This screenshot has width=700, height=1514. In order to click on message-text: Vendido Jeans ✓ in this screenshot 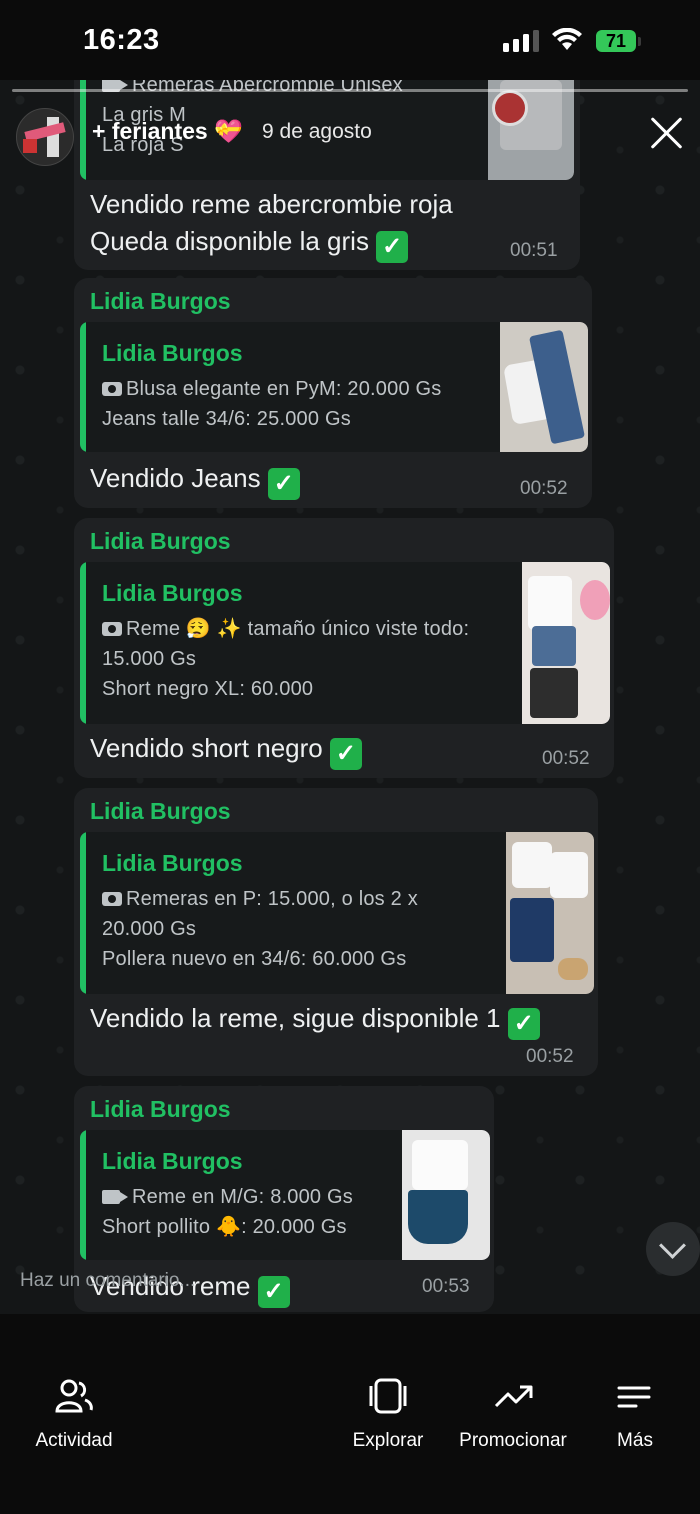, I will do `click(195, 480)`.